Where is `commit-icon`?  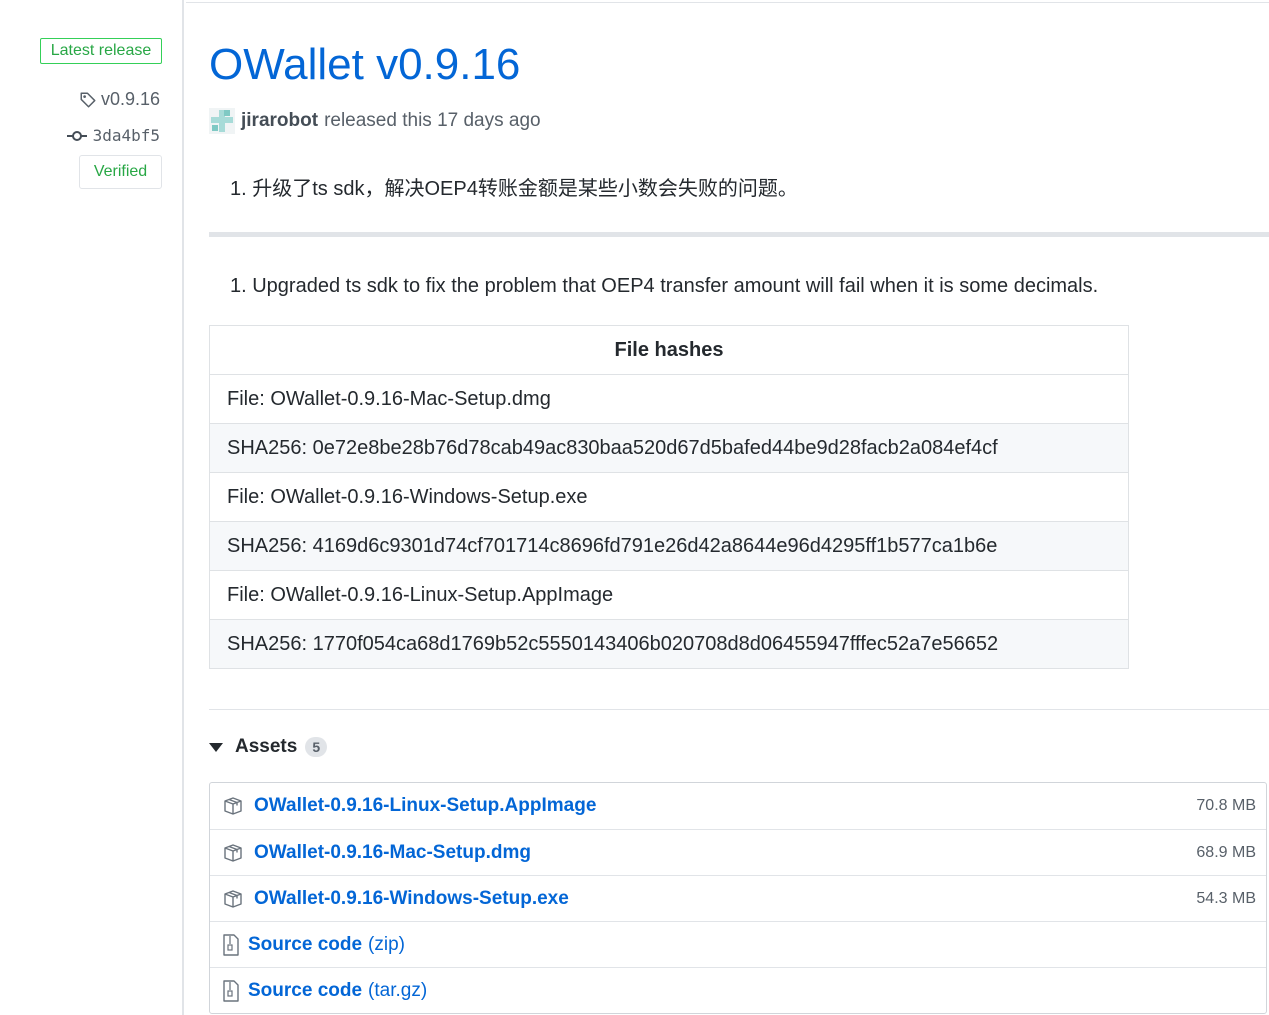
commit-icon is located at coordinates (76, 135).